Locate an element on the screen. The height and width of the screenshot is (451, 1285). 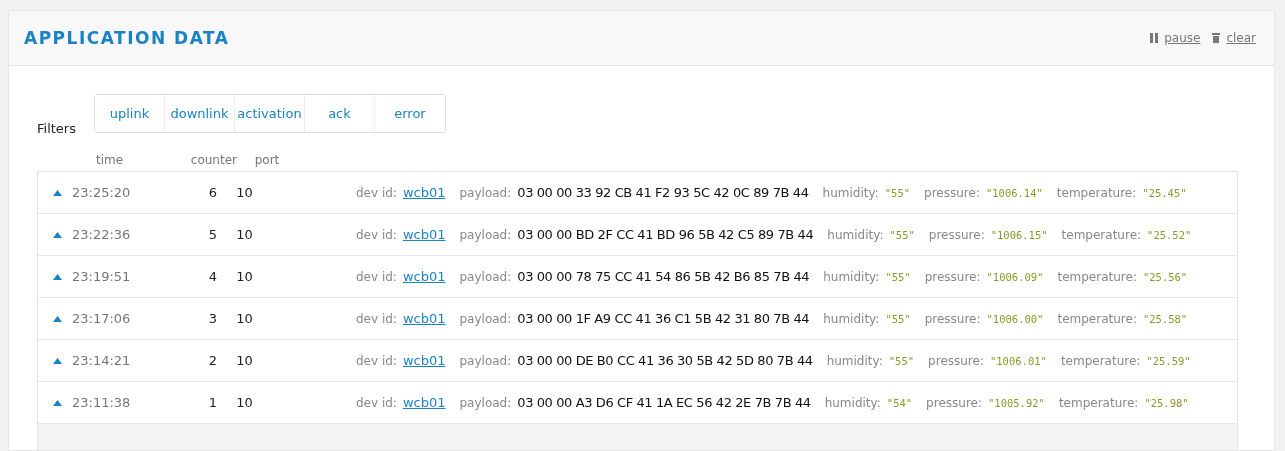
field-value: "1006.09" is located at coordinates (1015, 276).